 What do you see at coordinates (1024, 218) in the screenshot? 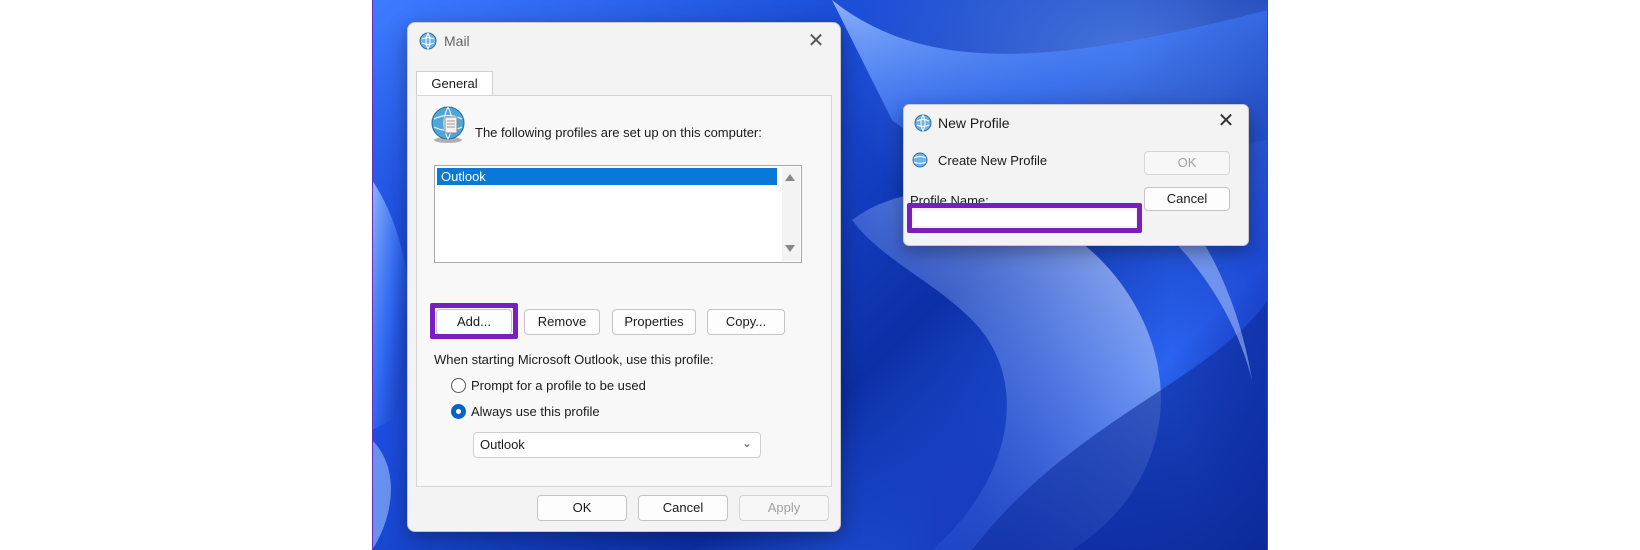
I see `profile-name-highlight` at bounding box center [1024, 218].